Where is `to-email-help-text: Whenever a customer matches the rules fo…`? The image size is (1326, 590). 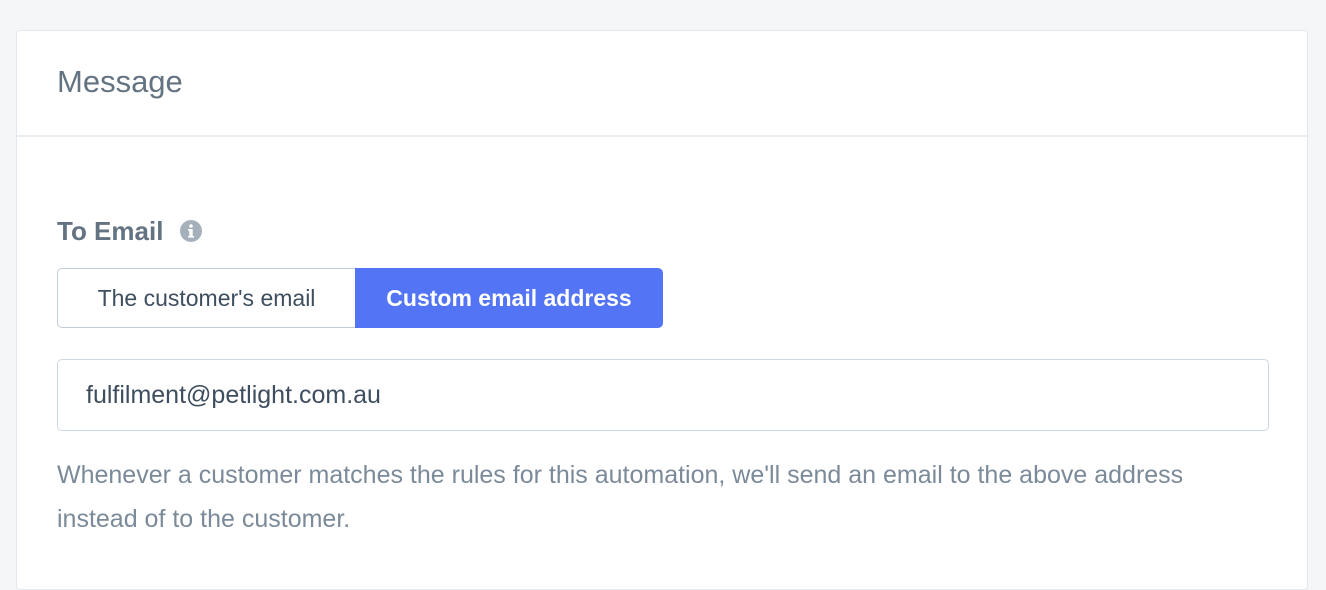 to-email-help-text: Whenever a customer matches the rules fo… is located at coordinates (620, 497).